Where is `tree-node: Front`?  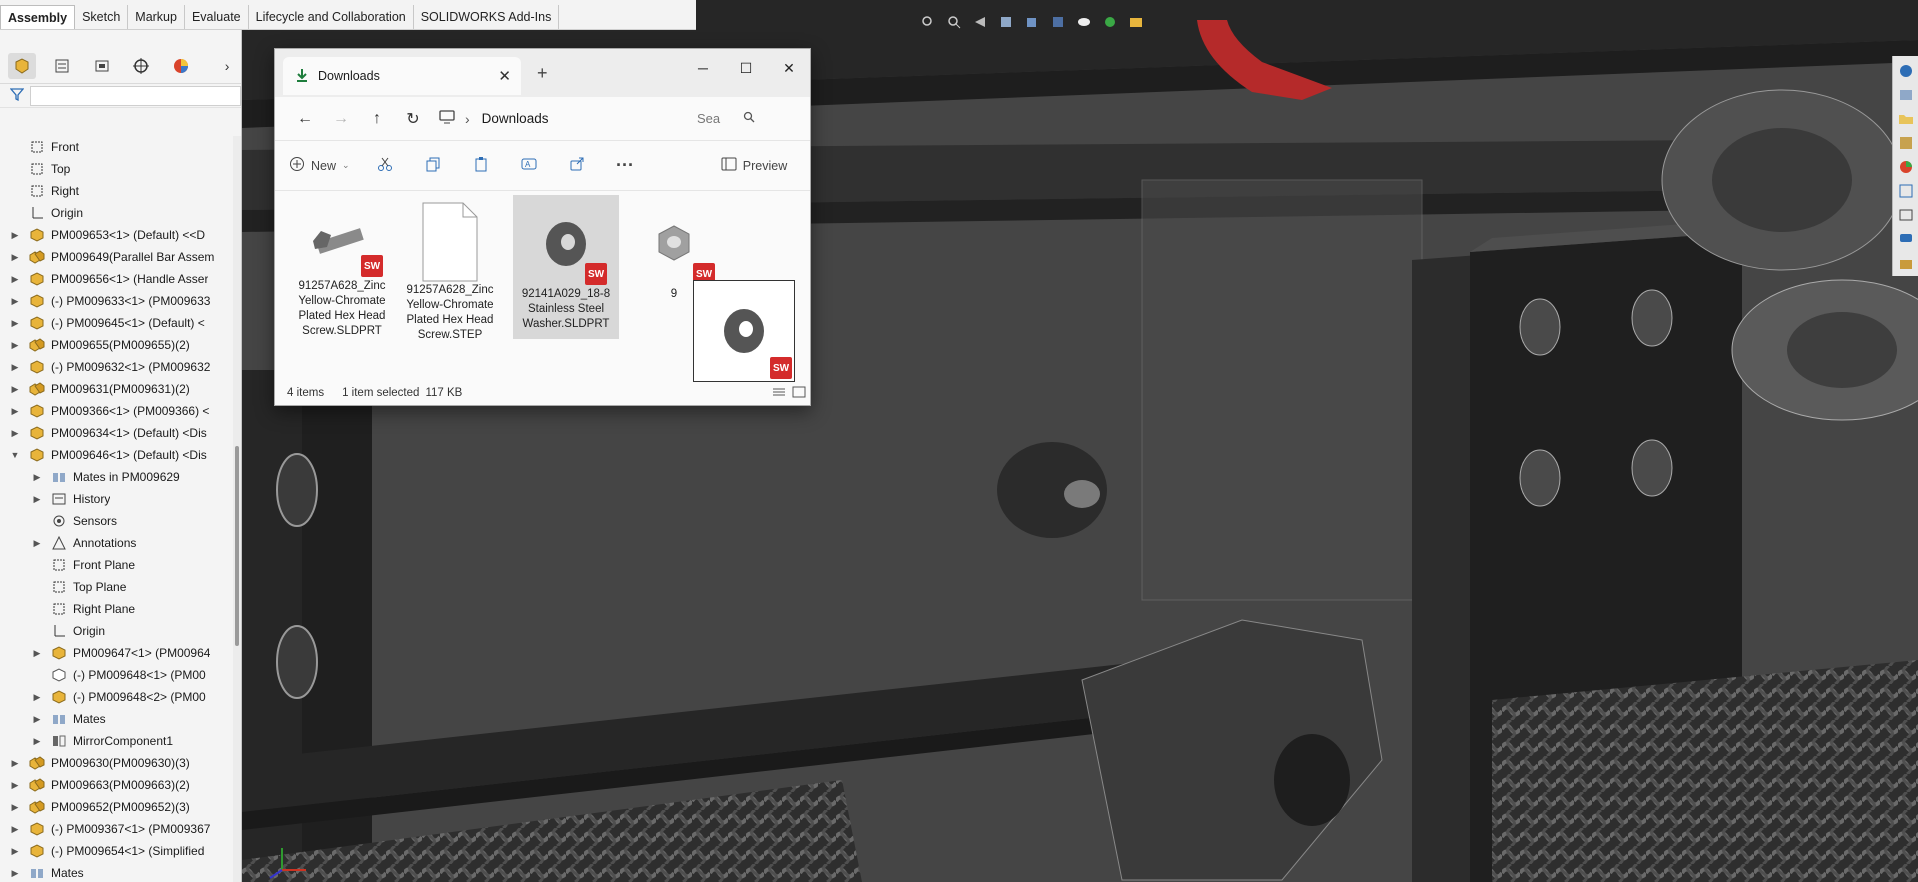
tree-node: Front is located at coordinates (116, 147).